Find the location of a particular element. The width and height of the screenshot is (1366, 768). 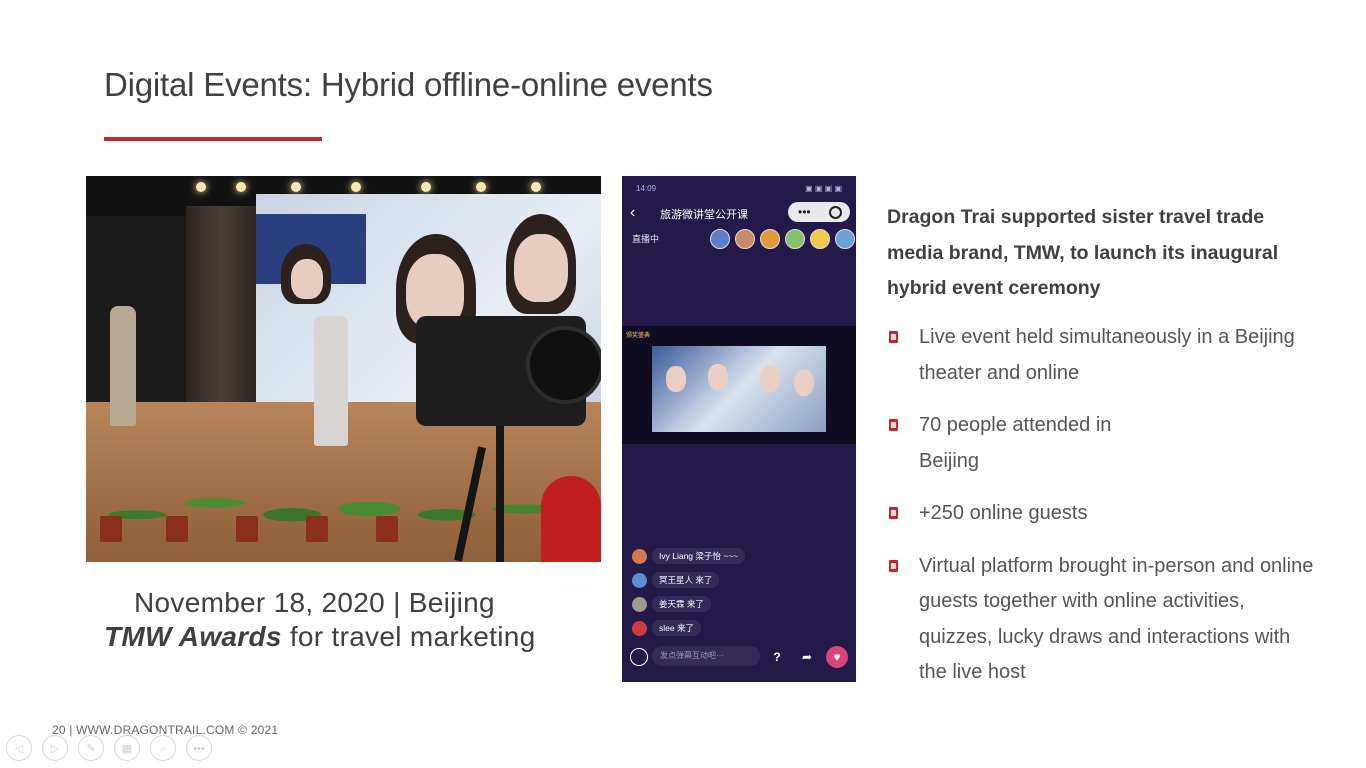

chat-comment: Ivy Liang 梁子怡 ~~~ is located at coordinates (742, 556).